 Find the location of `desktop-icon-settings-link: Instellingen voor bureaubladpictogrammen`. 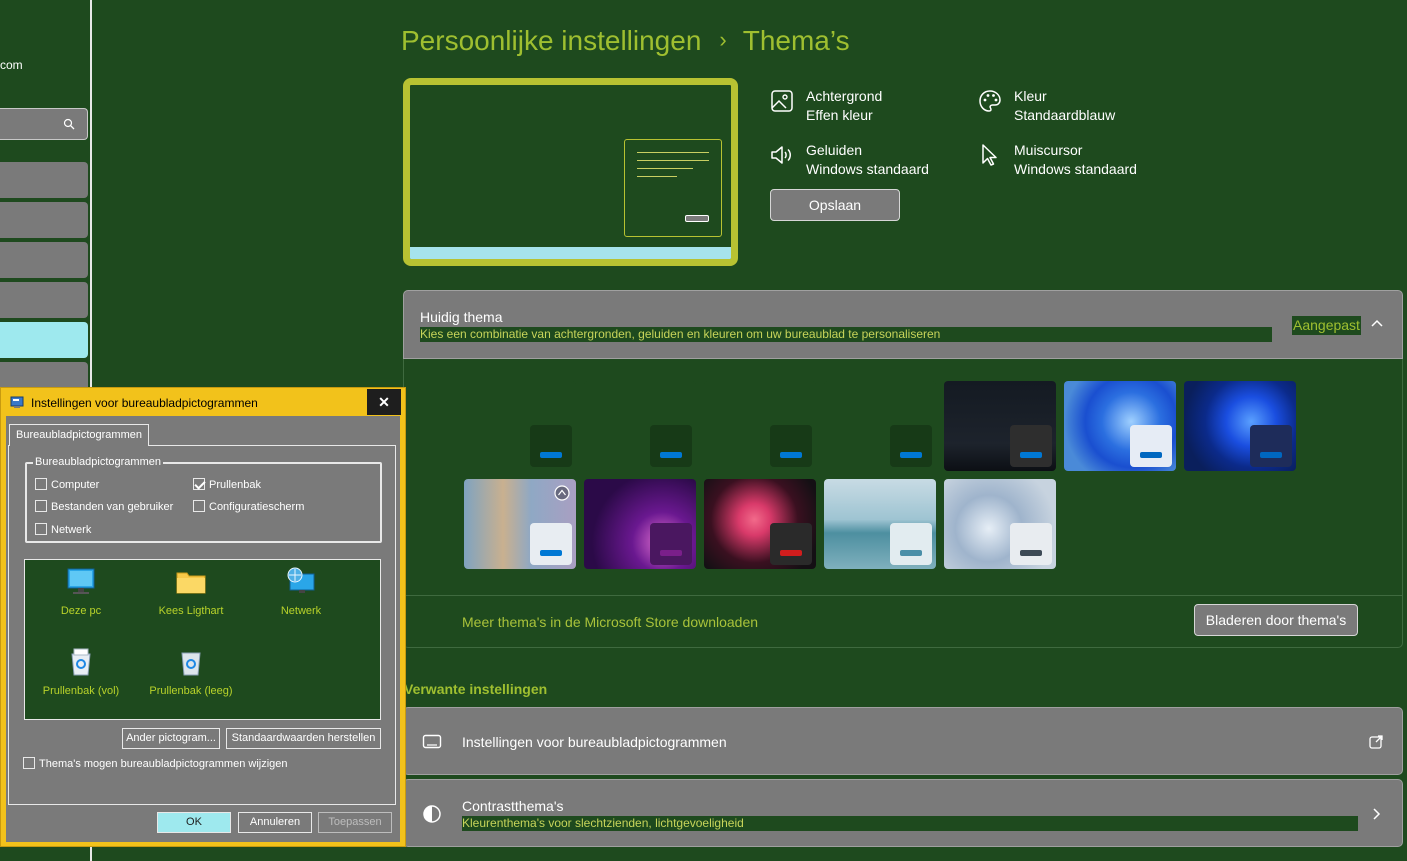

desktop-icon-settings-link: Instellingen voor bureaubladpictogrammen is located at coordinates (903, 741).